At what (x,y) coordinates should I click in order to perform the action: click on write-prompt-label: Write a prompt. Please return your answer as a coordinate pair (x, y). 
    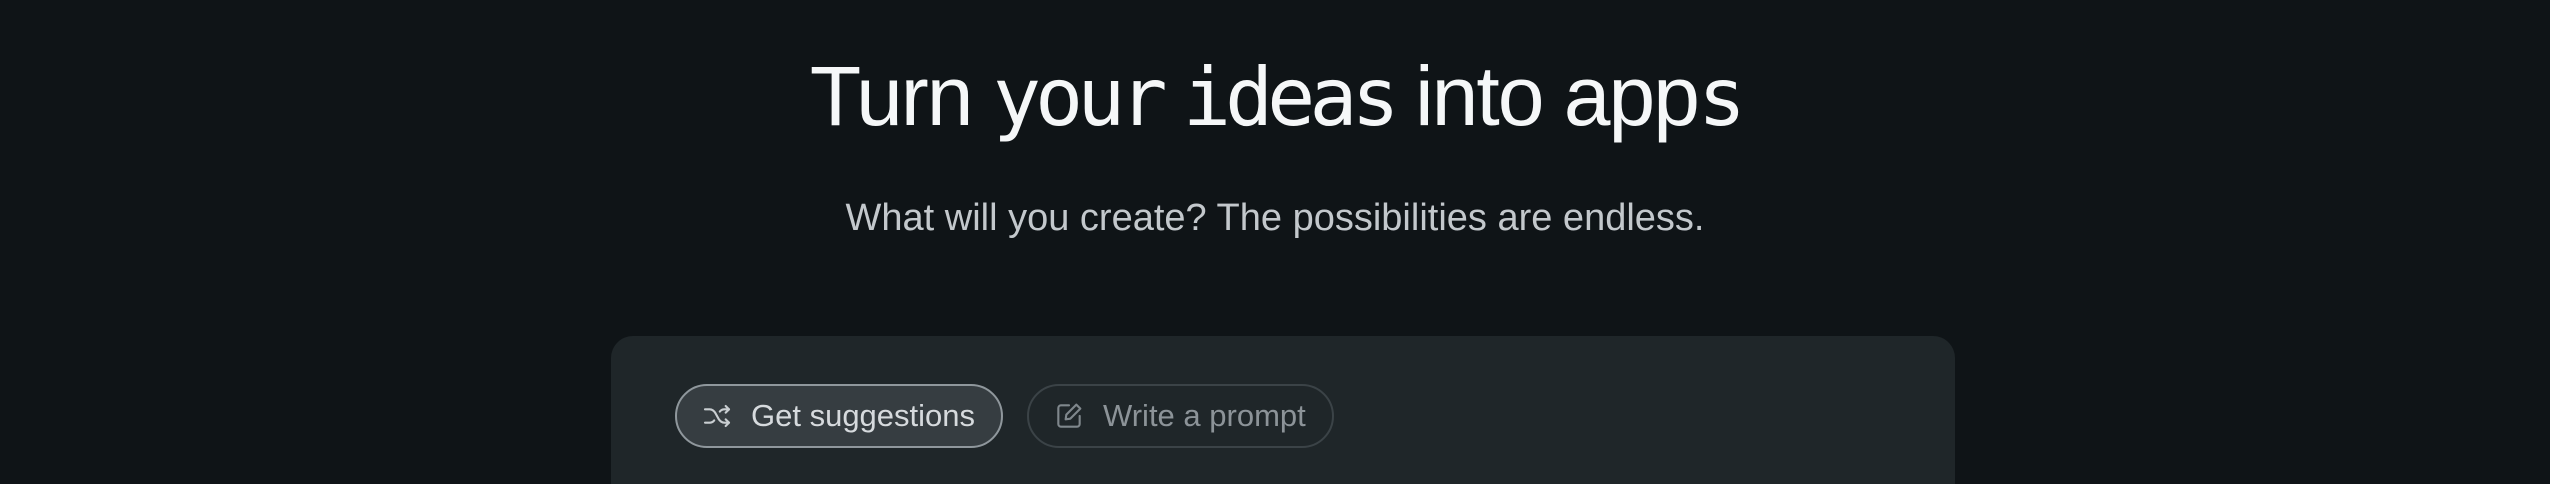
    Looking at the image, I should click on (1204, 415).